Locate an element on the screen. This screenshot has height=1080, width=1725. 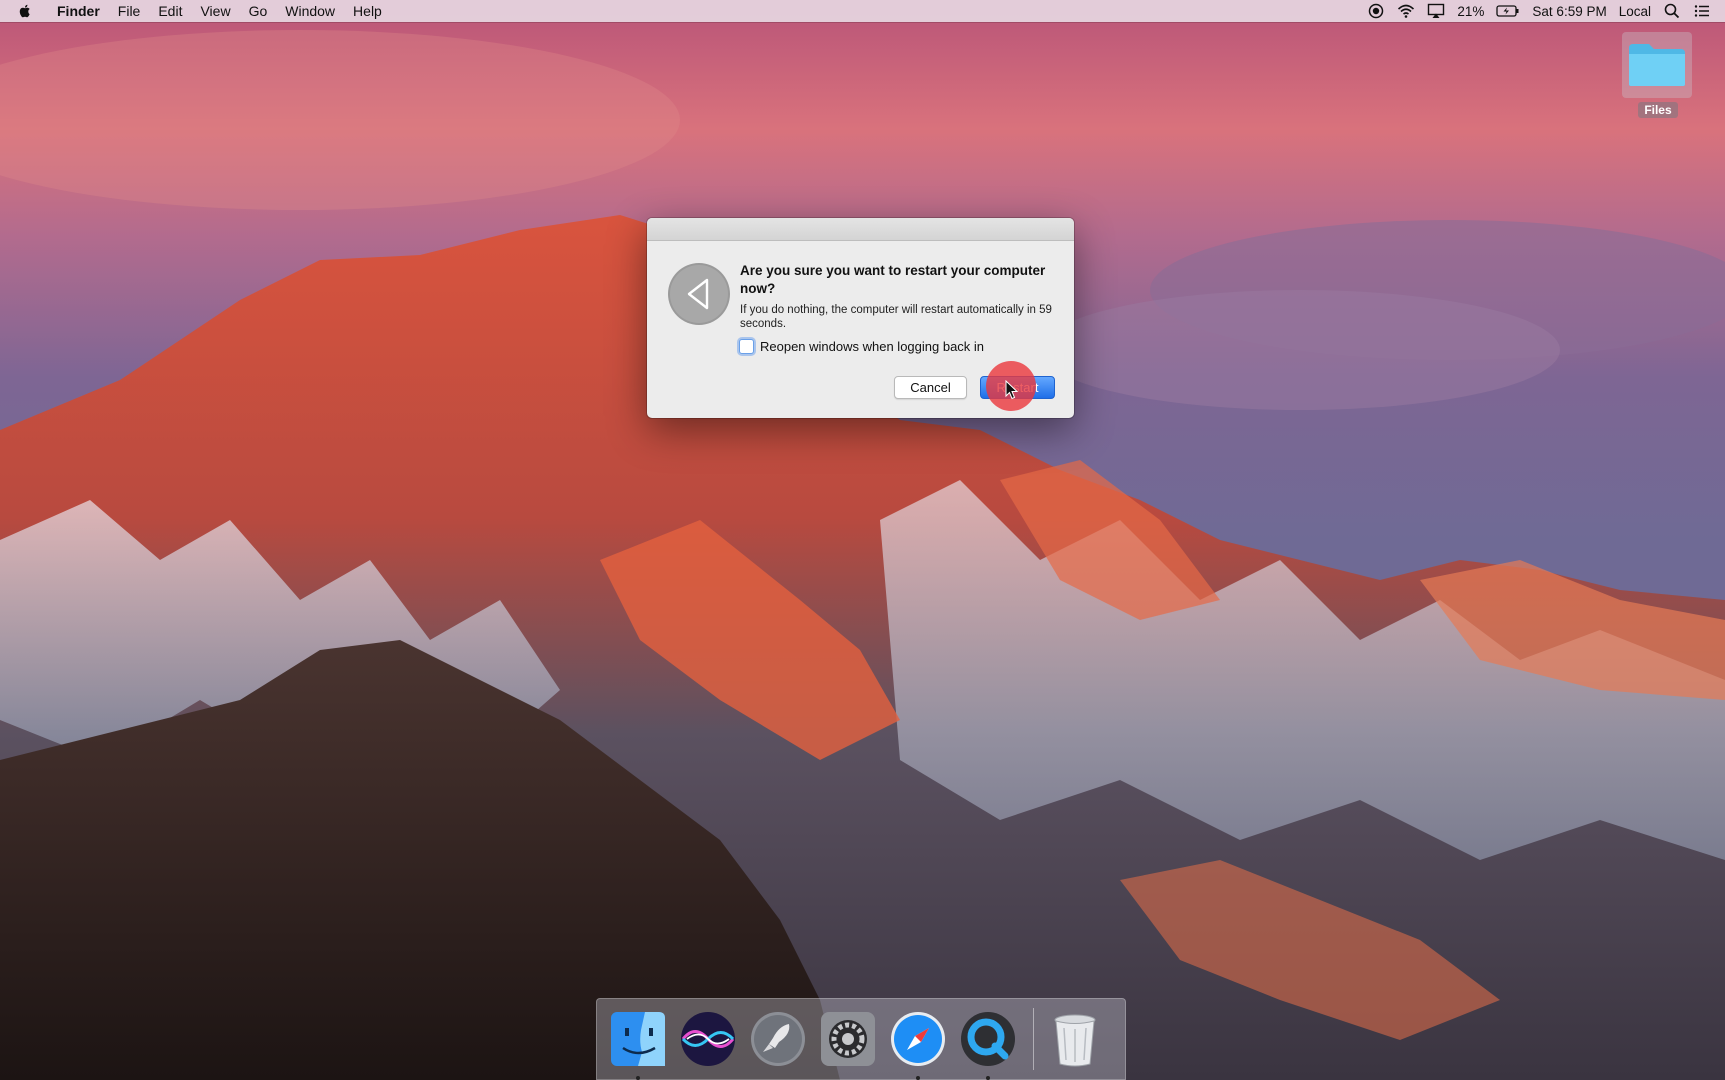
menu-go: Go is located at coordinates (258, 11).